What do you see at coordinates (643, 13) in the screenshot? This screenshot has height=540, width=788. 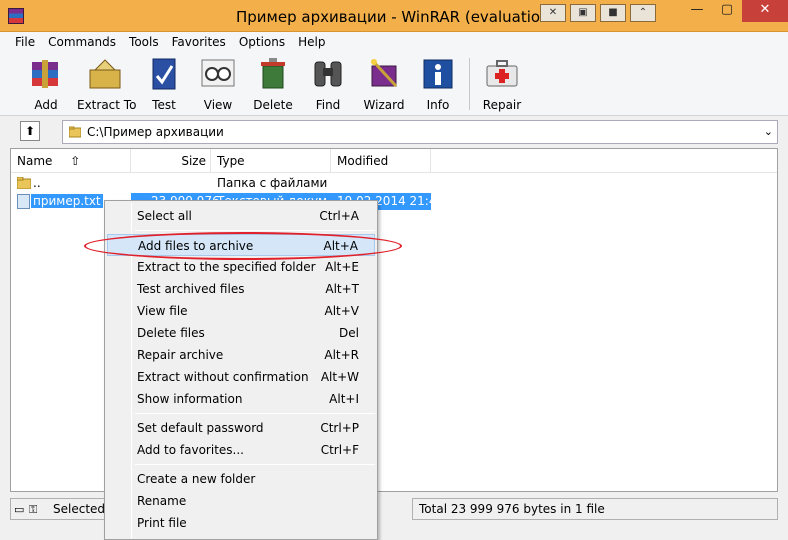 I see `tray-collapse-icon: ⌃` at bounding box center [643, 13].